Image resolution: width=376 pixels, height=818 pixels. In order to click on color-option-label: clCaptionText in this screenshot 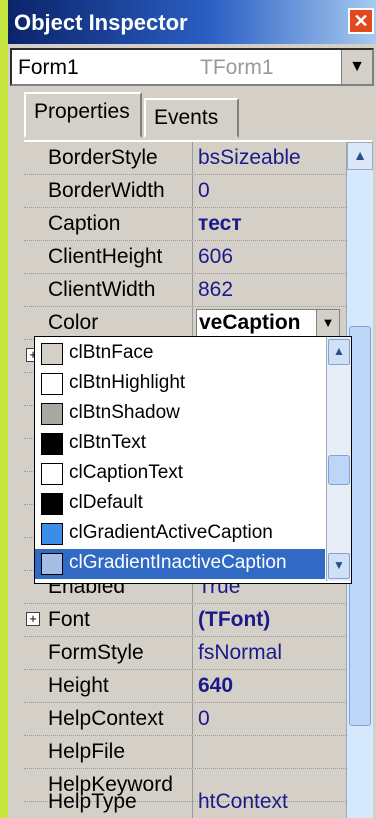, I will do `click(126, 472)`.